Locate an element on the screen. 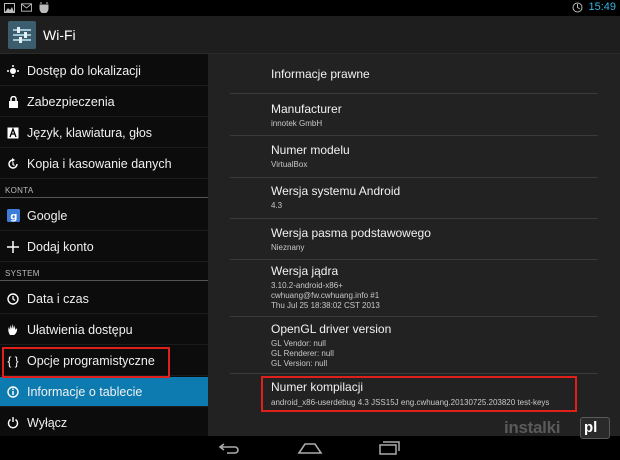 The image size is (620, 460). section-header-system: SYSTEM is located at coordinates (22, 273).